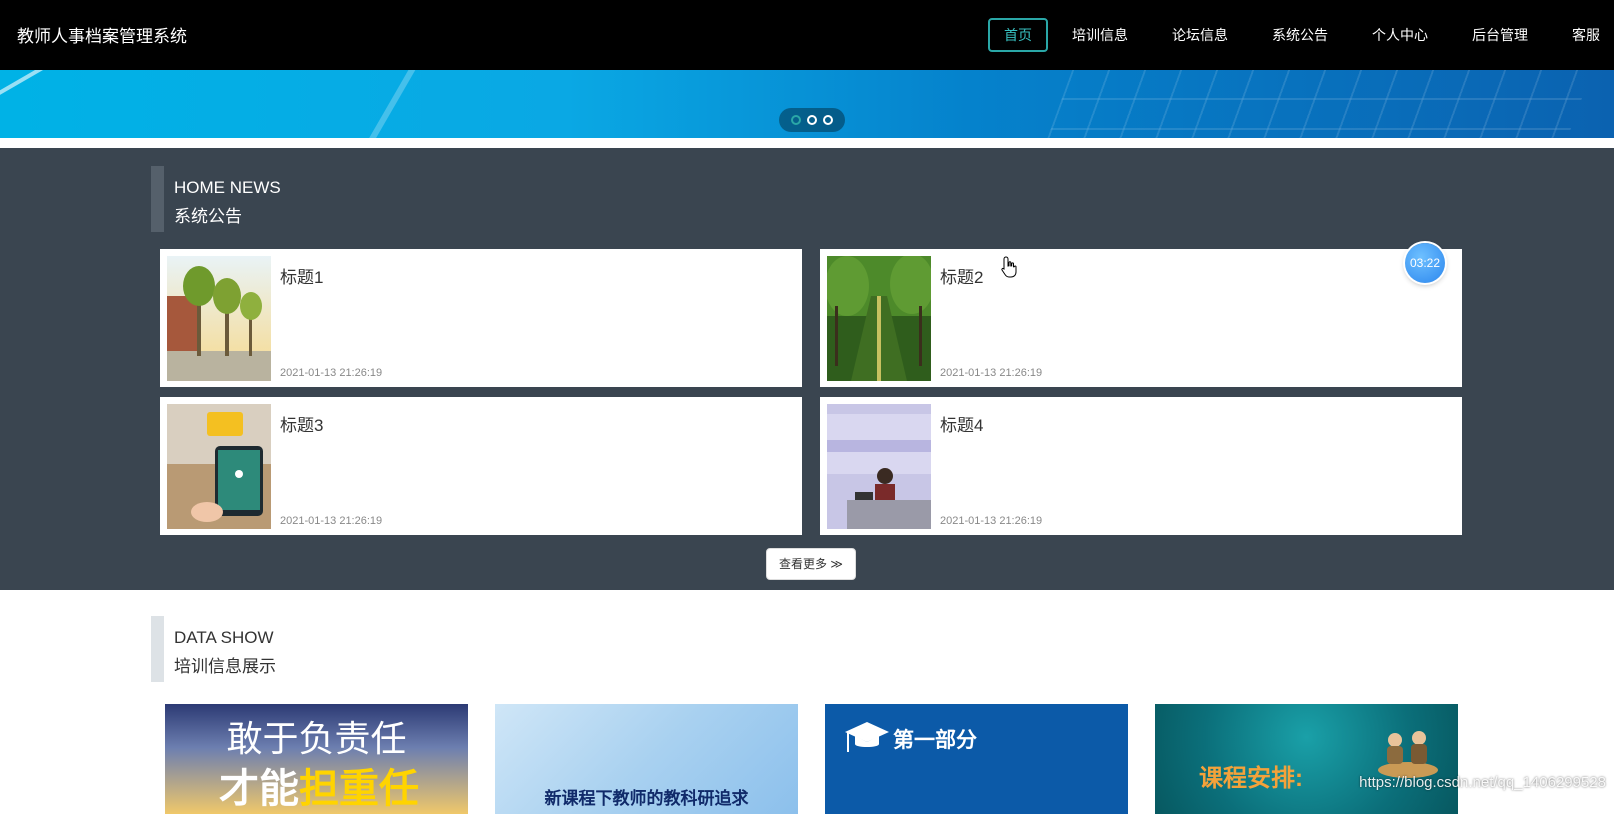 The height and width of the screenshot is (814, 1614). What do you see at coordinates (1306, 759) in the screenshot?
I see `training-card: 课程安排:` at bounding box center [1306, 759].